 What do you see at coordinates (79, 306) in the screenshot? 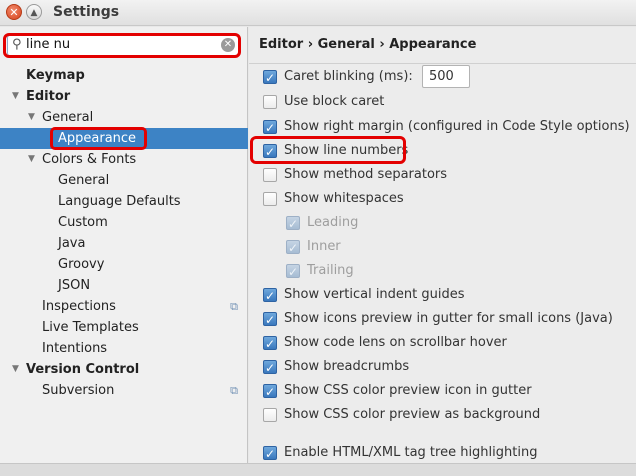
I see `tree-item-label: Inspections` at bounding box center [79, 306].